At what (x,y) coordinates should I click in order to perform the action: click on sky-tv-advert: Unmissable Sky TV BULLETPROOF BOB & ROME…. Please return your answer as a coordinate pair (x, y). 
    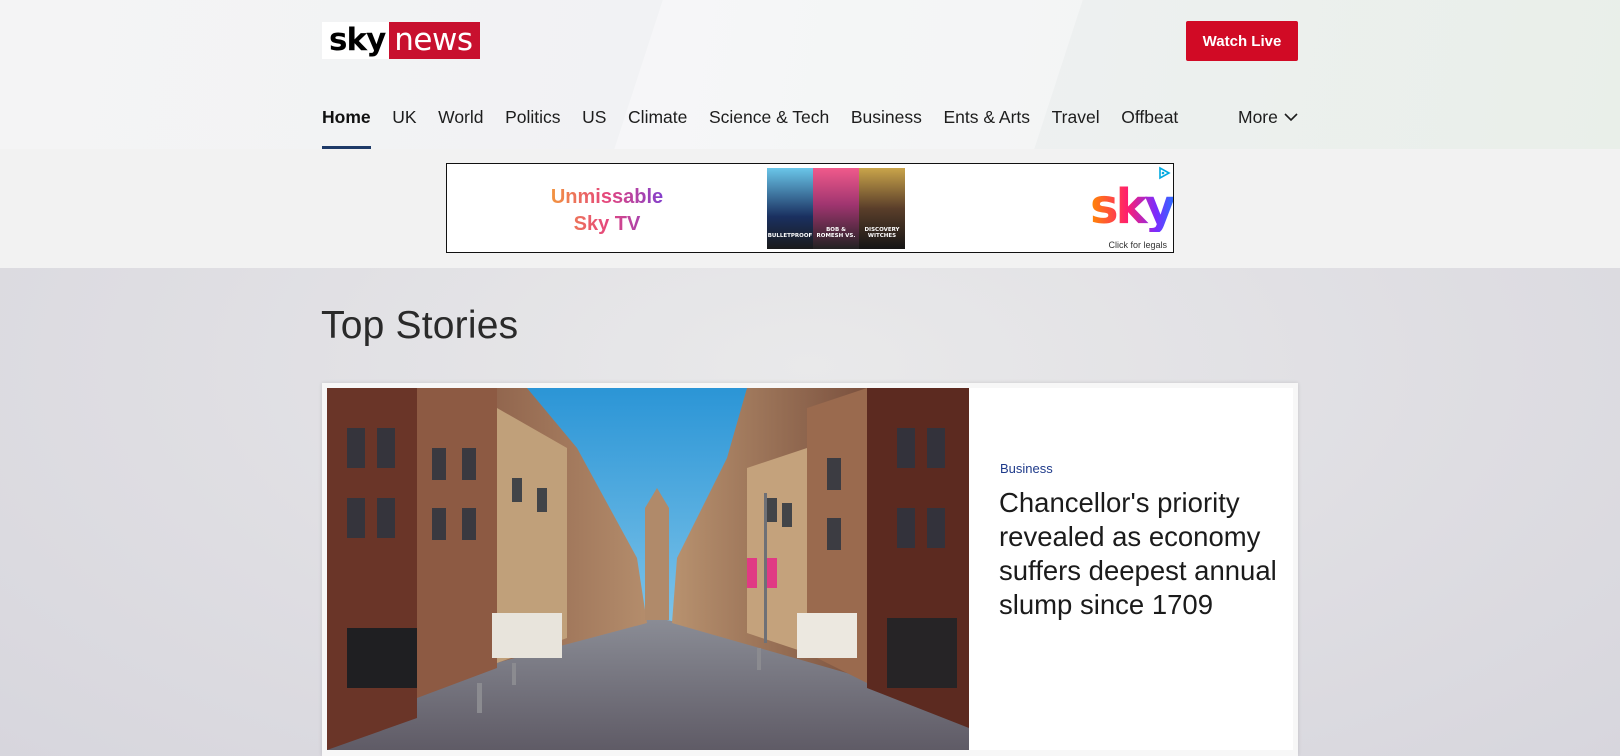
    Looking at the image, I should click on (811, 208).